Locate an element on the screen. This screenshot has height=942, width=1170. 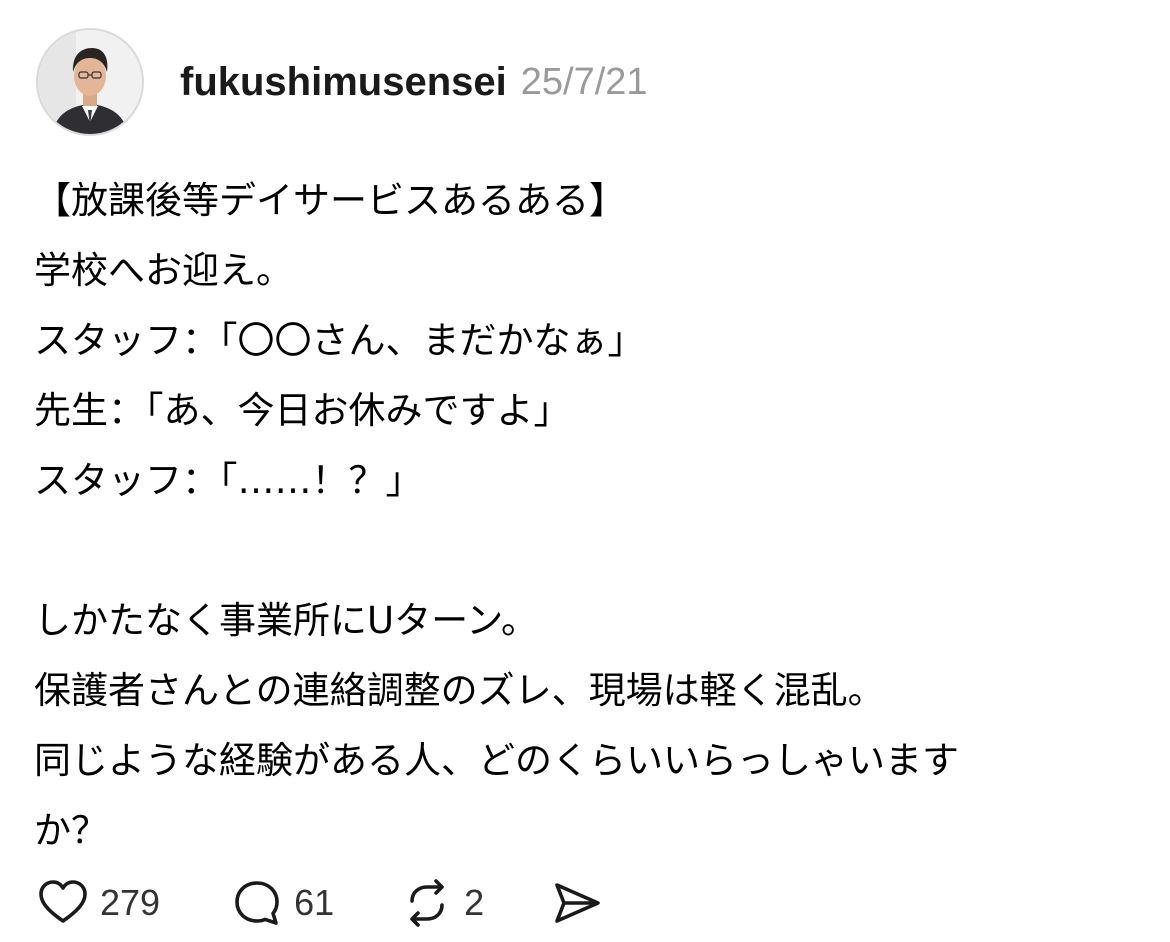
post-actions: 279 61 2 is located at coordinates (320, 903).